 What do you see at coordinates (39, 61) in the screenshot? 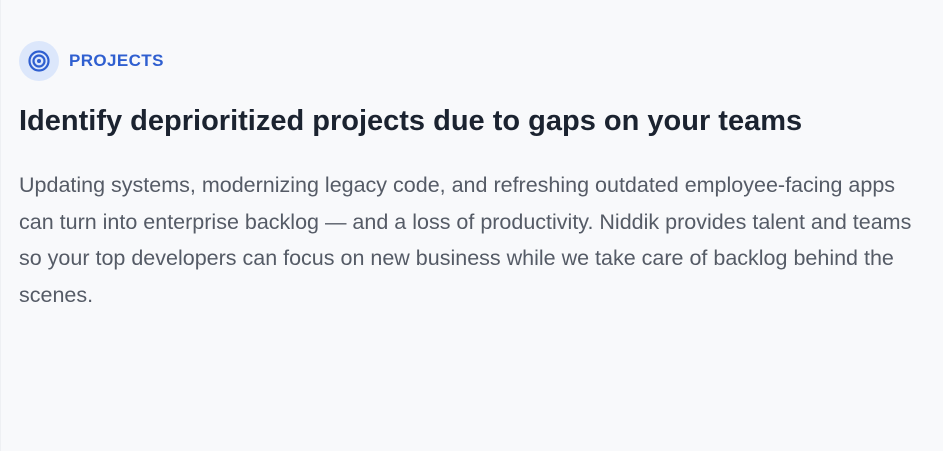
I see `target-icon` at bounding box center [39, 61].